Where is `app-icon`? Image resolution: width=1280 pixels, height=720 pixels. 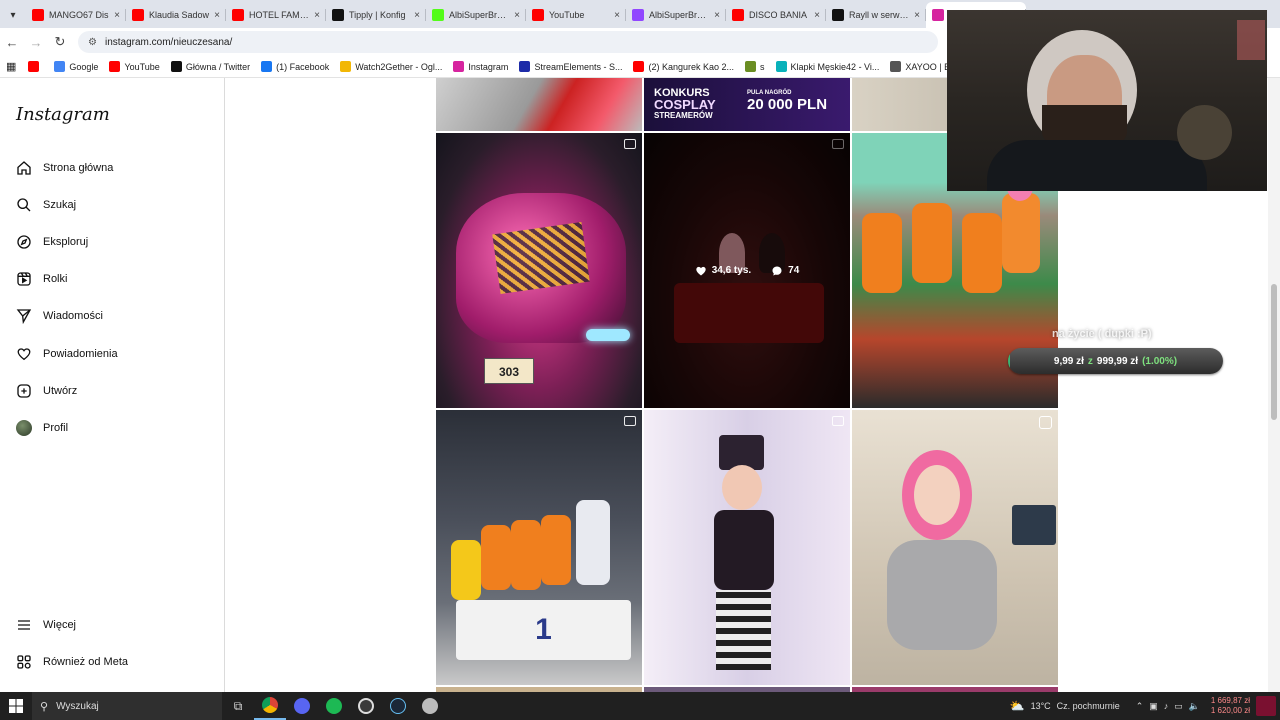
app-icon is located at coordinates (430, 706).